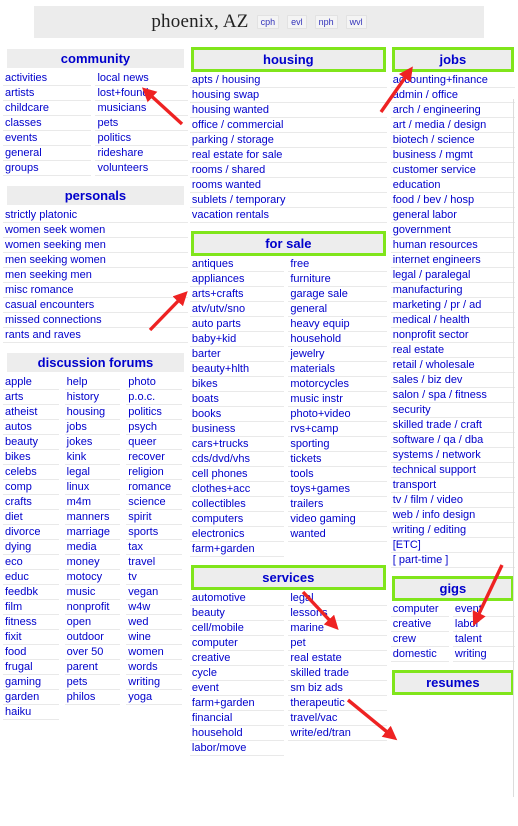 This screenshot has height=826, width=518. I want to click on link-rideshare: rideshare, so click(141, 153).